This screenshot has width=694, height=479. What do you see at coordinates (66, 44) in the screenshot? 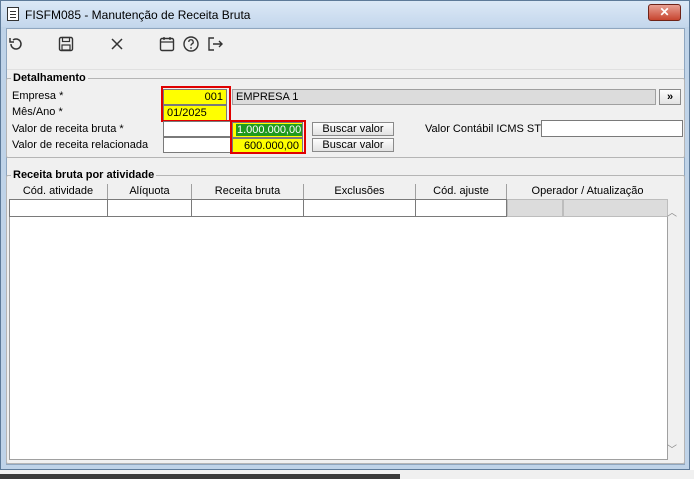
I see `save-icon` at bounding box center [66, 44].